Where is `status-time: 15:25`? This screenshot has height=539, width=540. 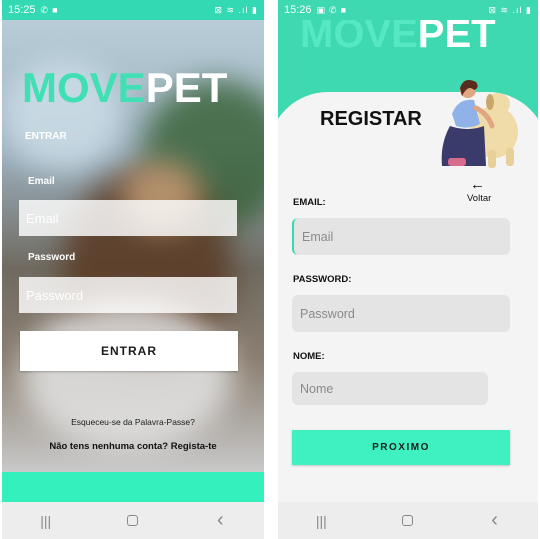
status-time: 15:25 is located at coordinates (22, 10).